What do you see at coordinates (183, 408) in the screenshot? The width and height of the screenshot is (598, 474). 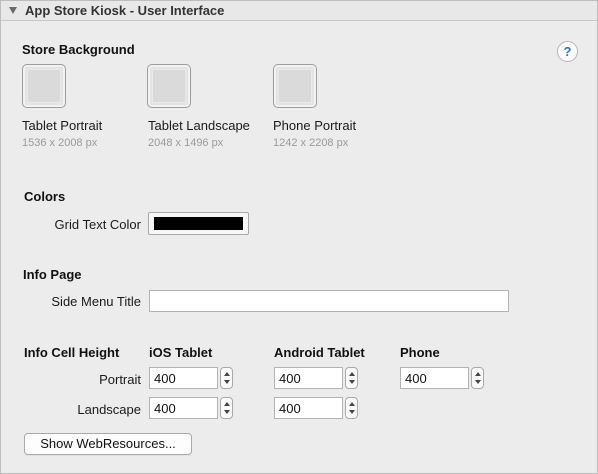 I see `landscape-ios-tablet-input` at bounding box center [183, 408].